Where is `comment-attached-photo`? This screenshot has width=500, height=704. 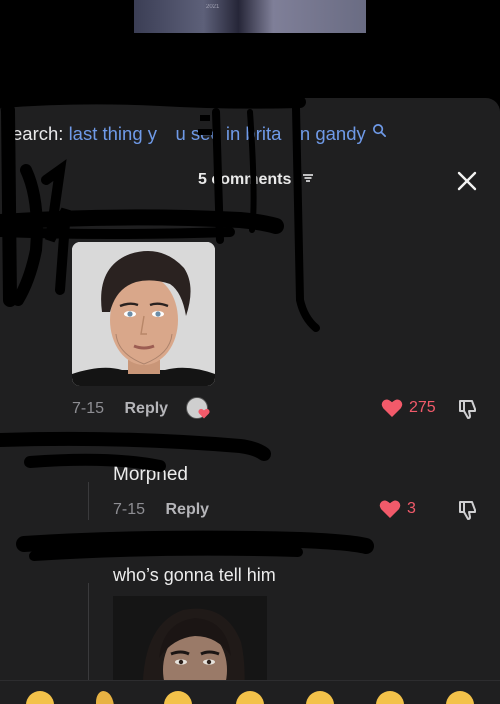 comment-attached-photo is located at coordinates (143, 314).